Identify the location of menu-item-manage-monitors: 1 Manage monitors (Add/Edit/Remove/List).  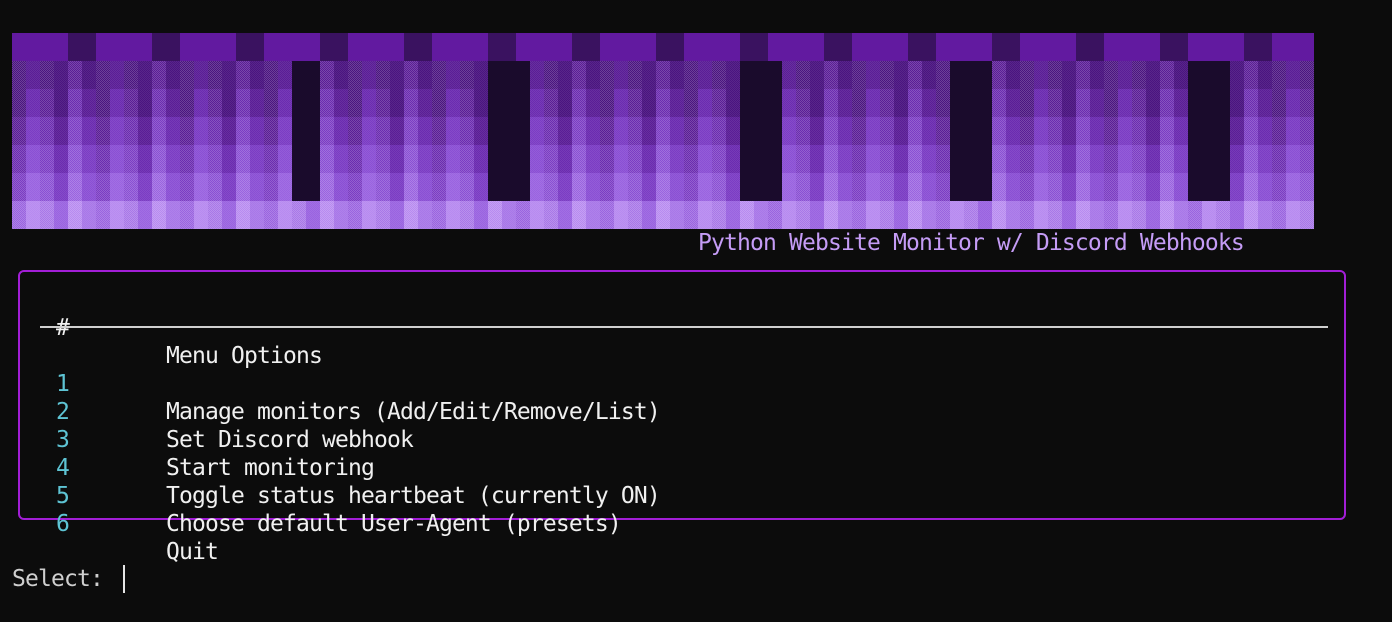
(340, 383).